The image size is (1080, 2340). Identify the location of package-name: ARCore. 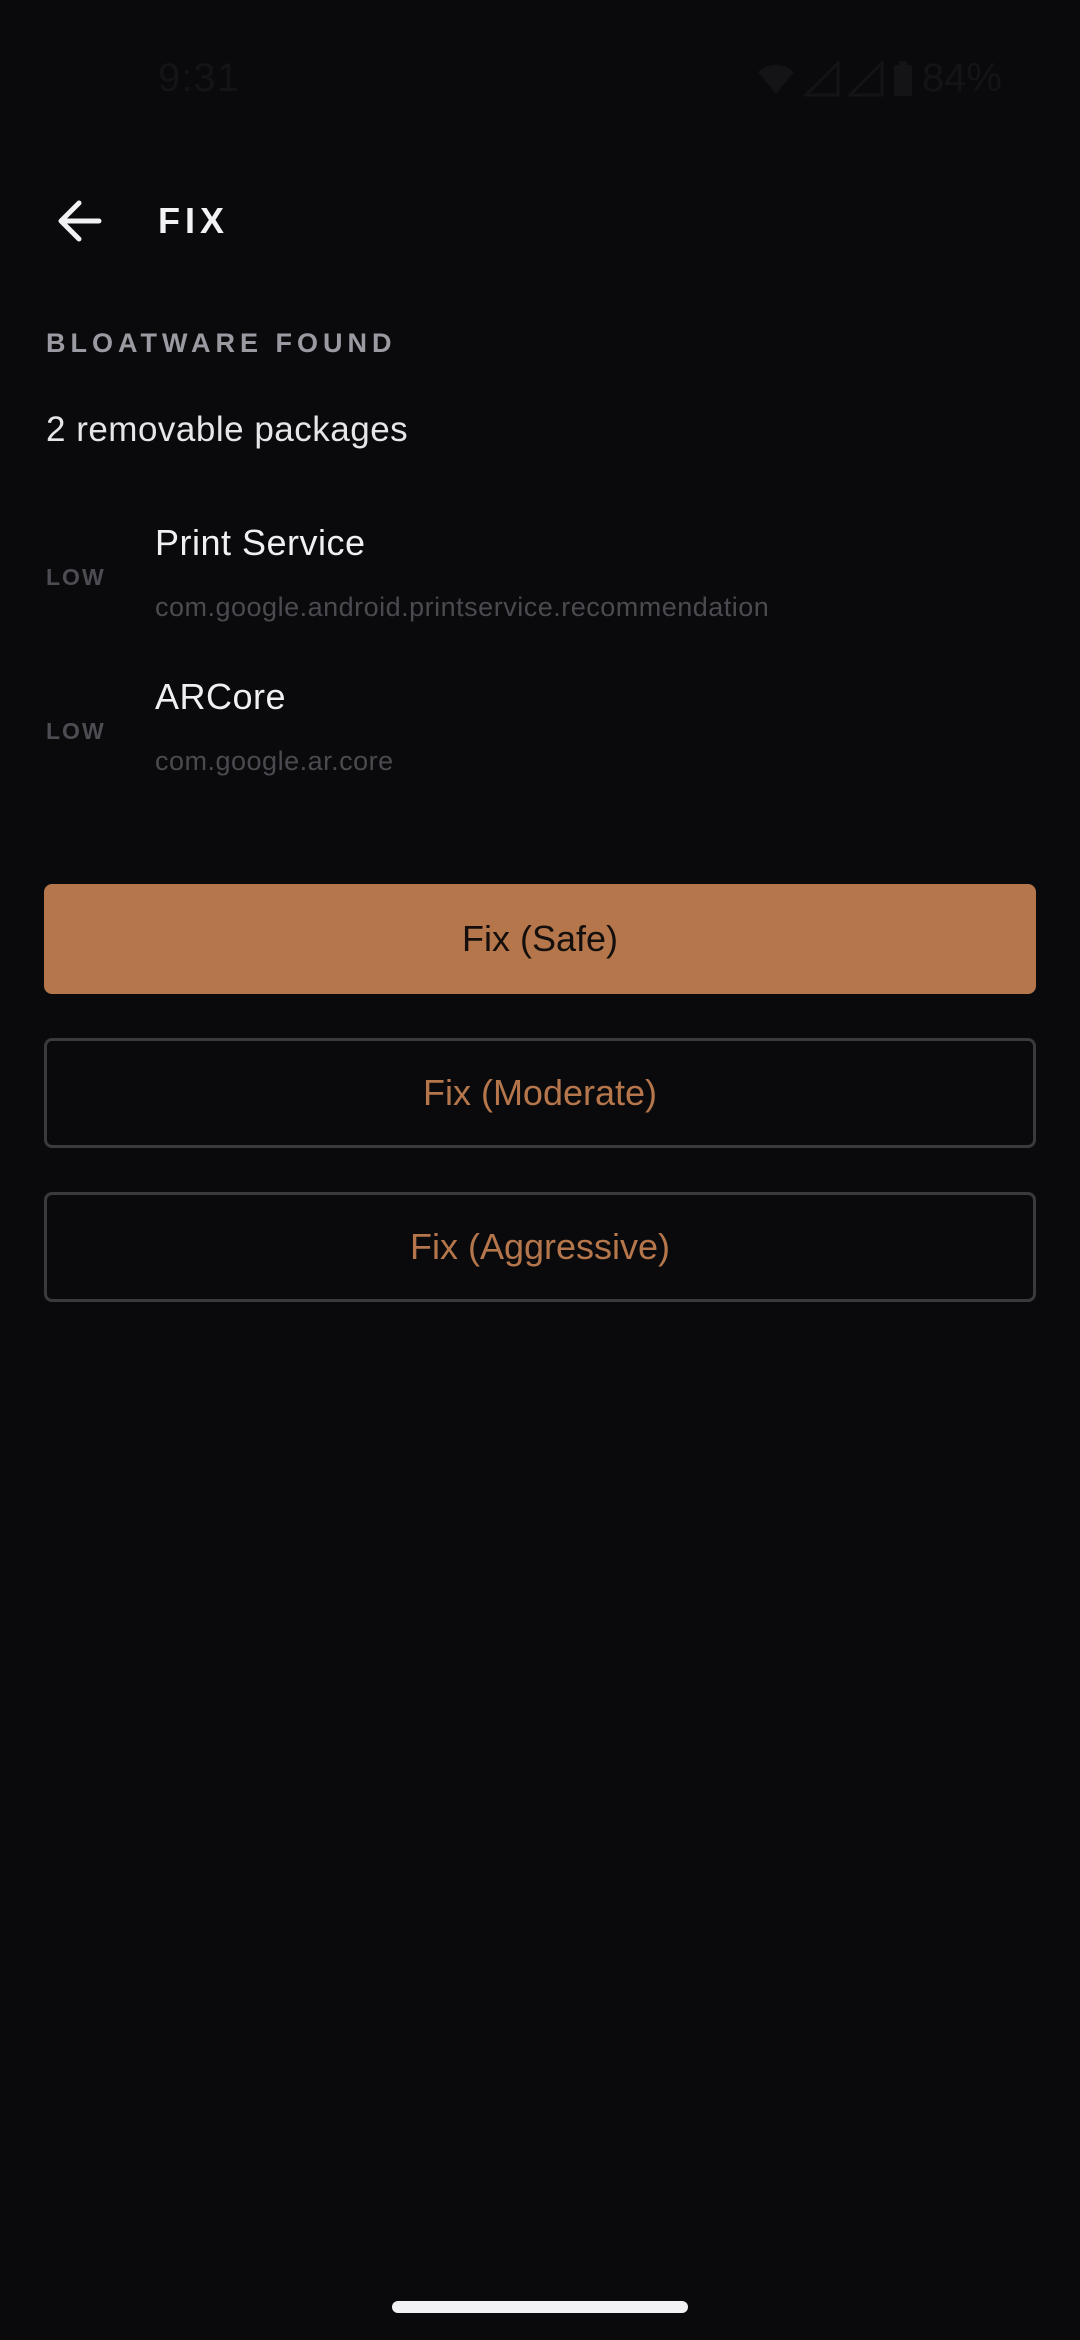
(221, 696).